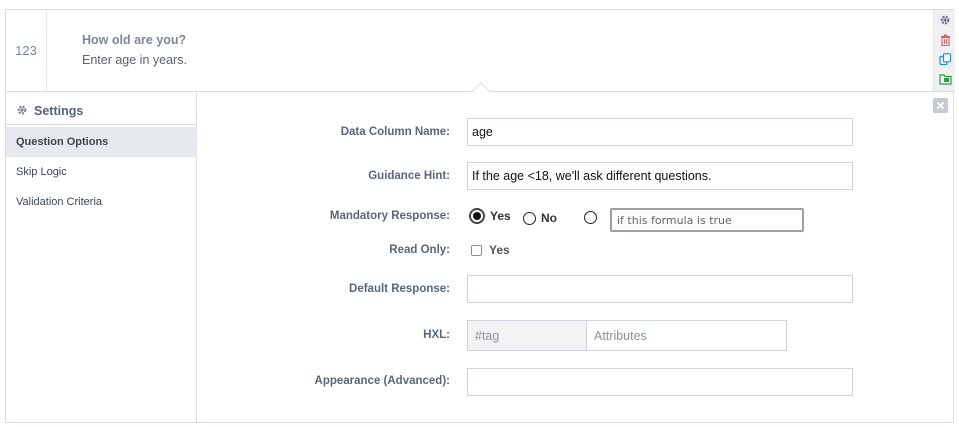 Image resolution: width=959 pixels, height=427 pixels. I want to click on question-label: How old are you?, so click(134, 40).